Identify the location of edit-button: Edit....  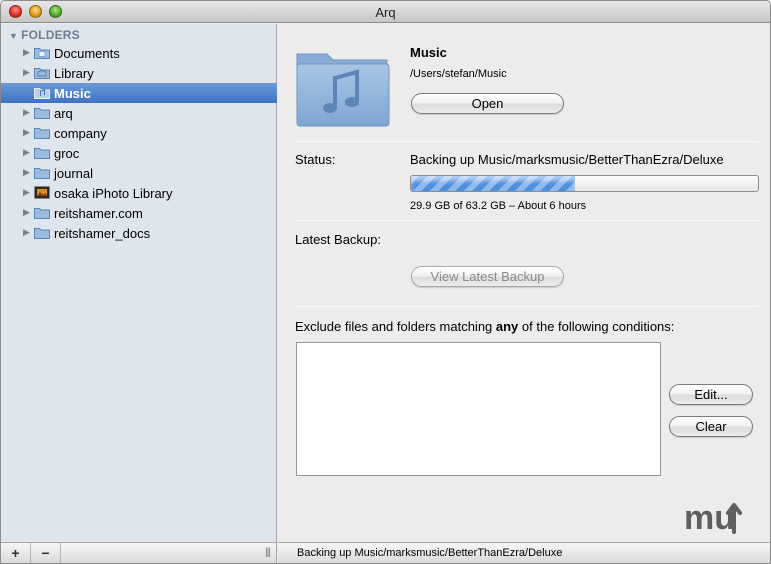
(711, 394).